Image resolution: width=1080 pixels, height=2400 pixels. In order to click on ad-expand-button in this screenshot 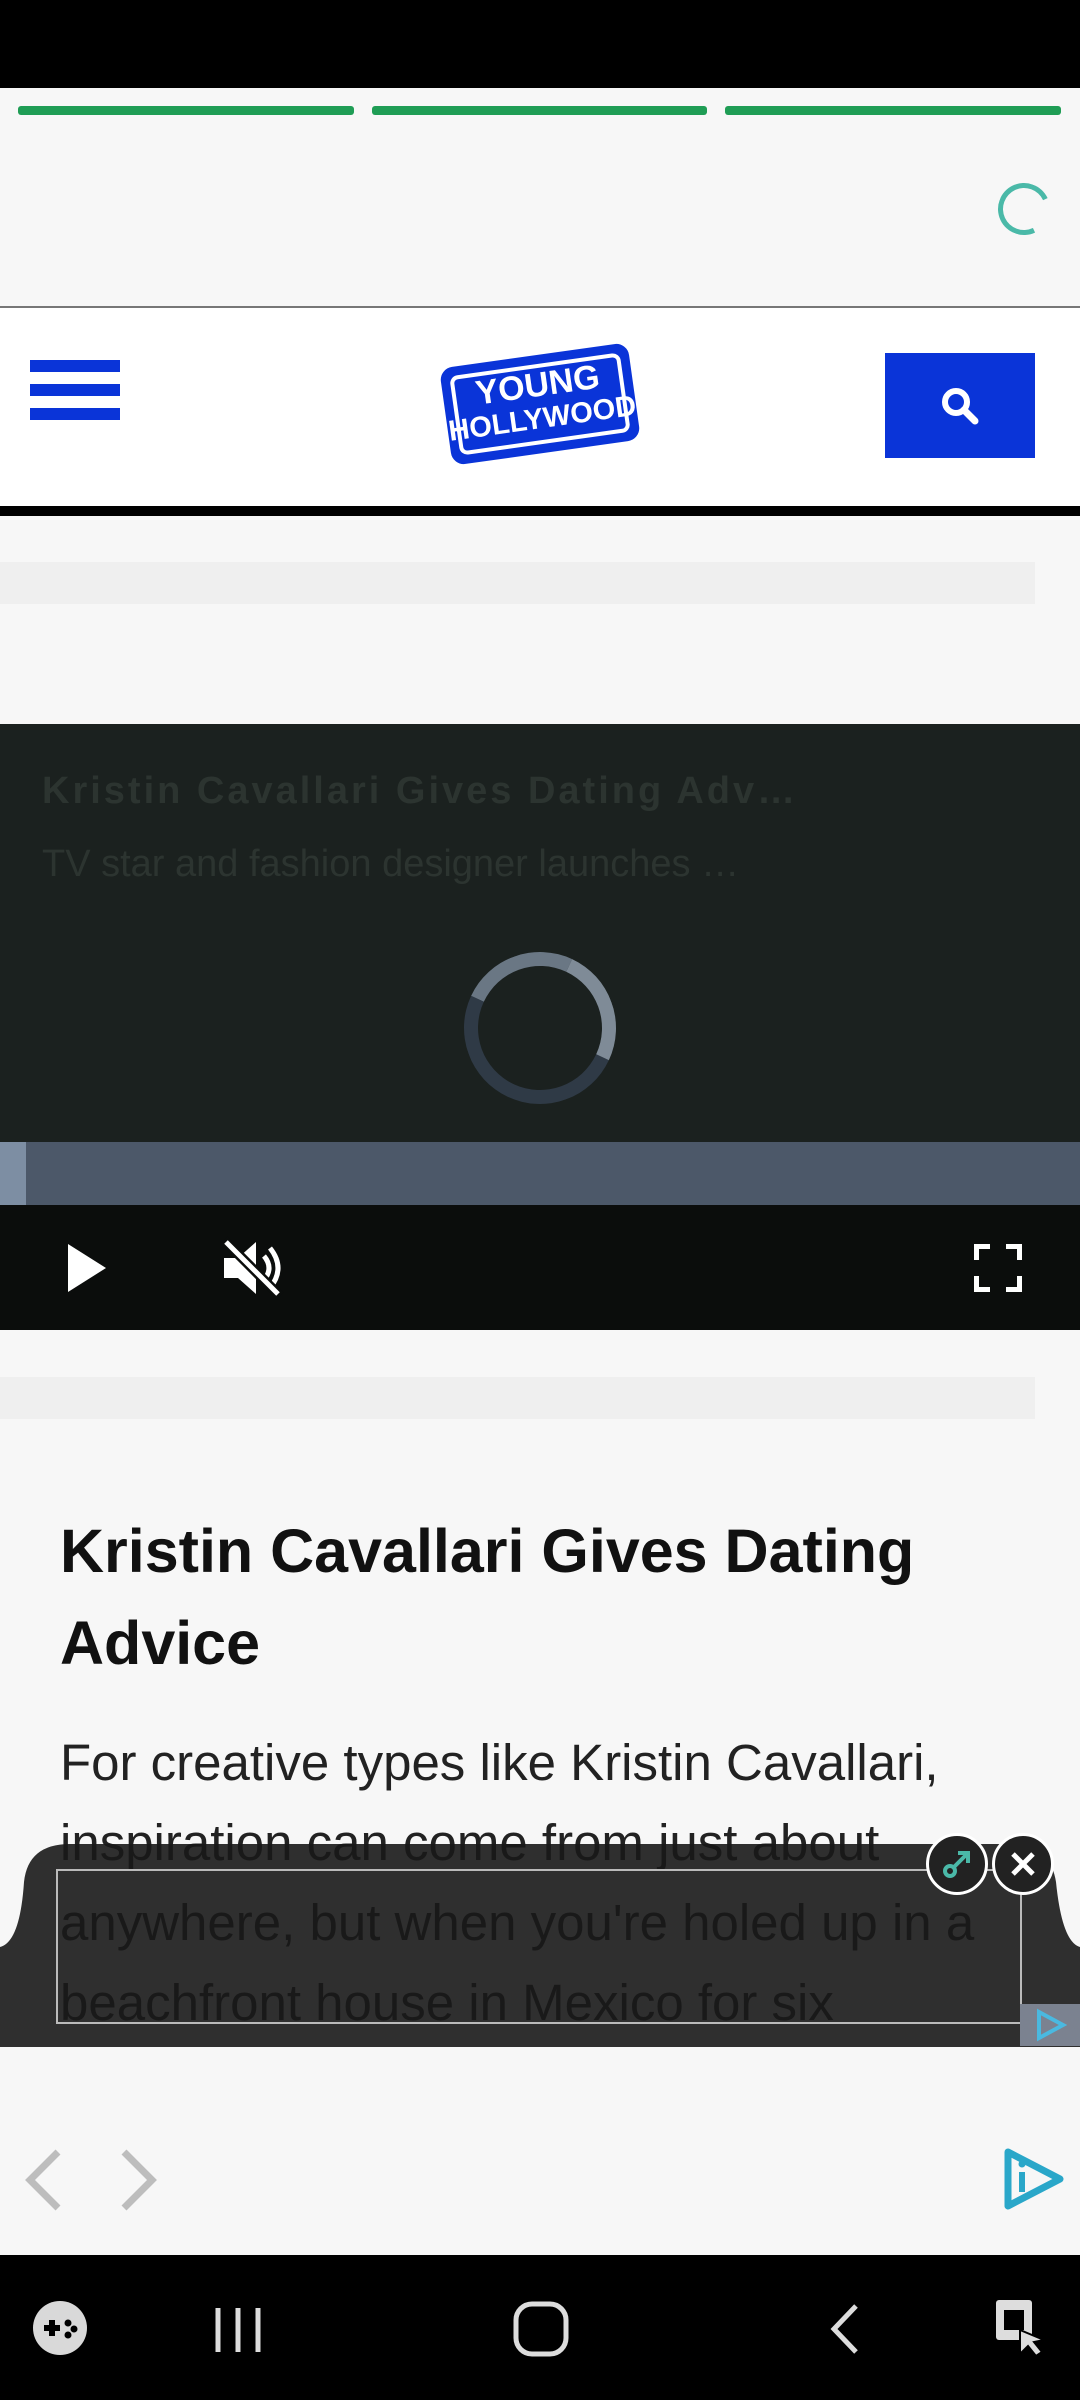, I will do `click(957, 1864)`.